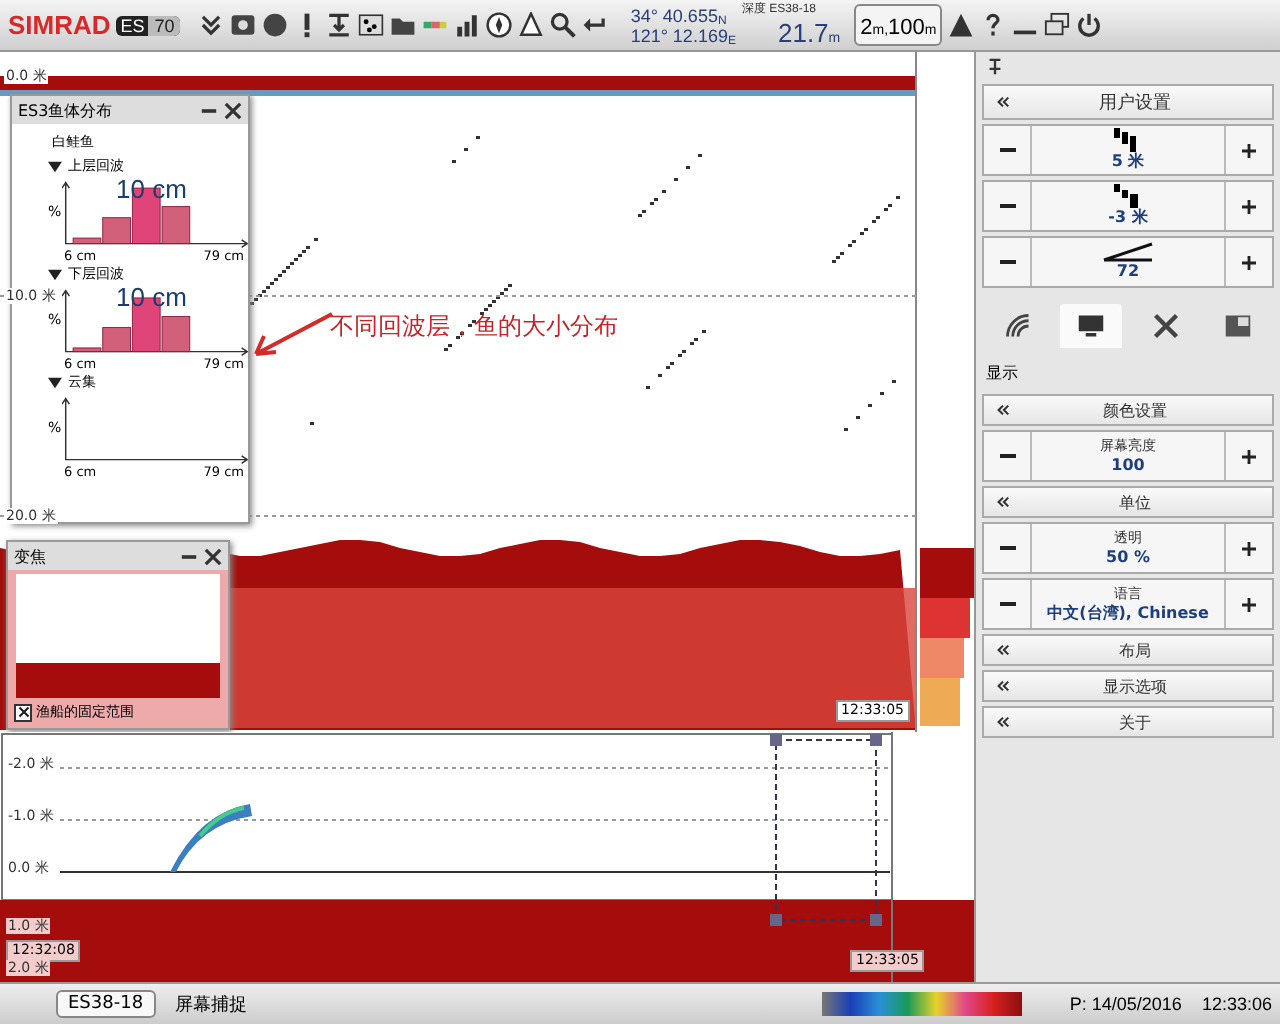 This screenshot has height=1024, width=1280. Describe the element at coordinates (31, 556) in the screenshot. I see `window-title: 变焦` at that location.